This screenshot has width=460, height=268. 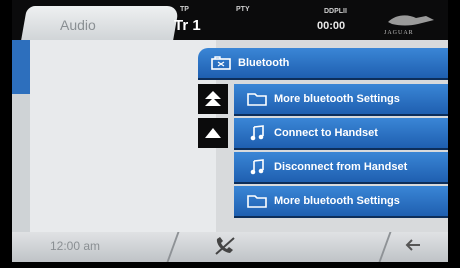 What do you see at coordinates (100, 24) in the screenshot?
I see `audio-tab` at bounding box center [100, 24].